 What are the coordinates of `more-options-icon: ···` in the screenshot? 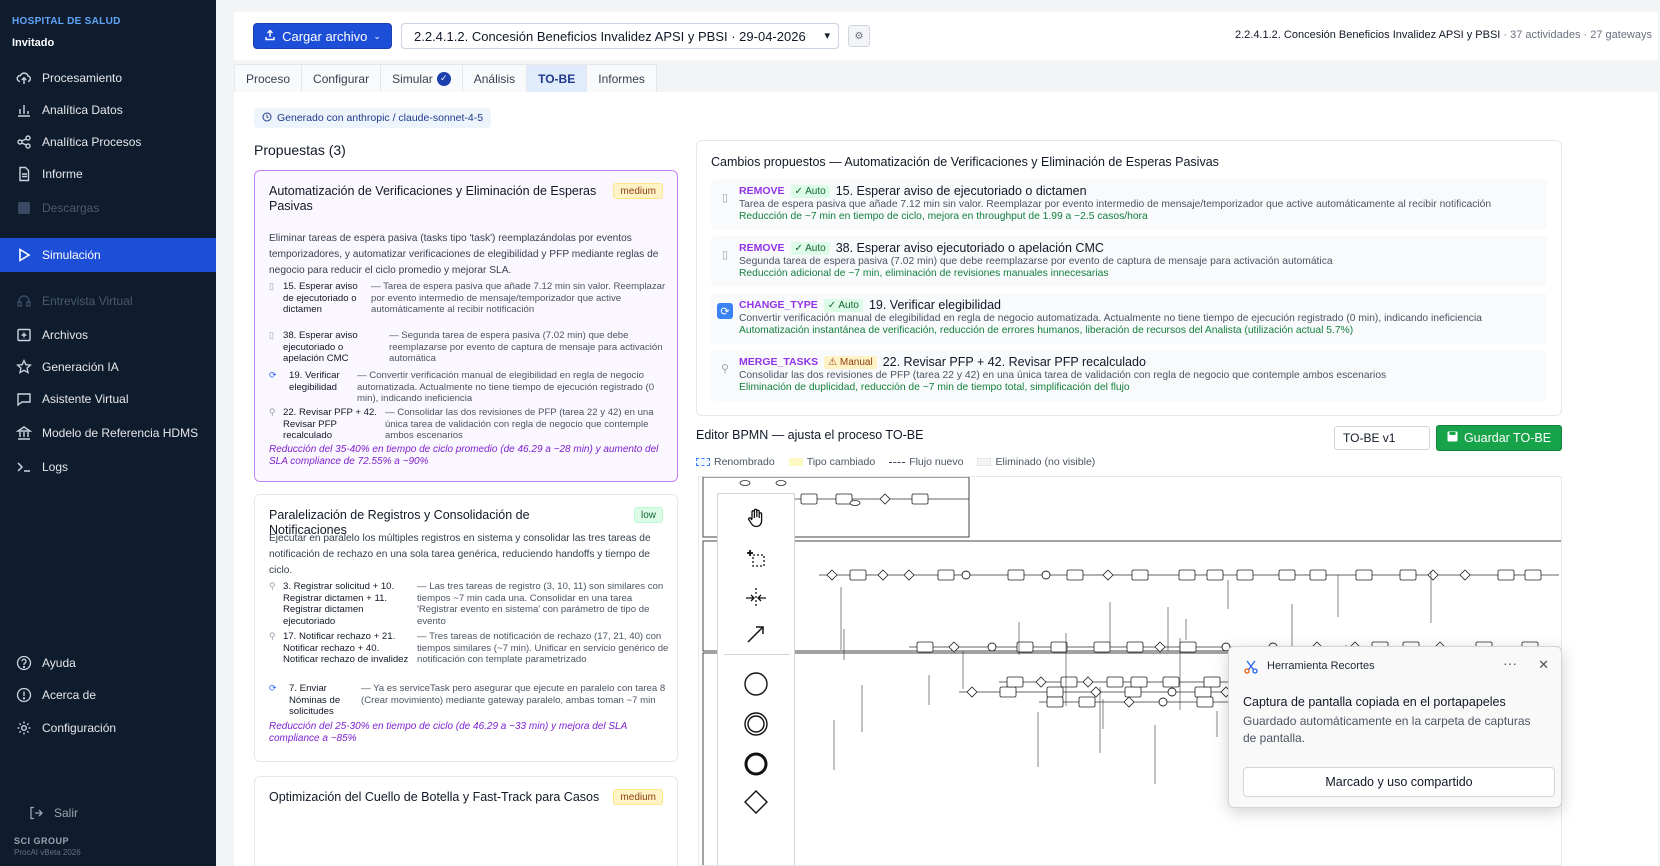 It's located at (1510, 663).